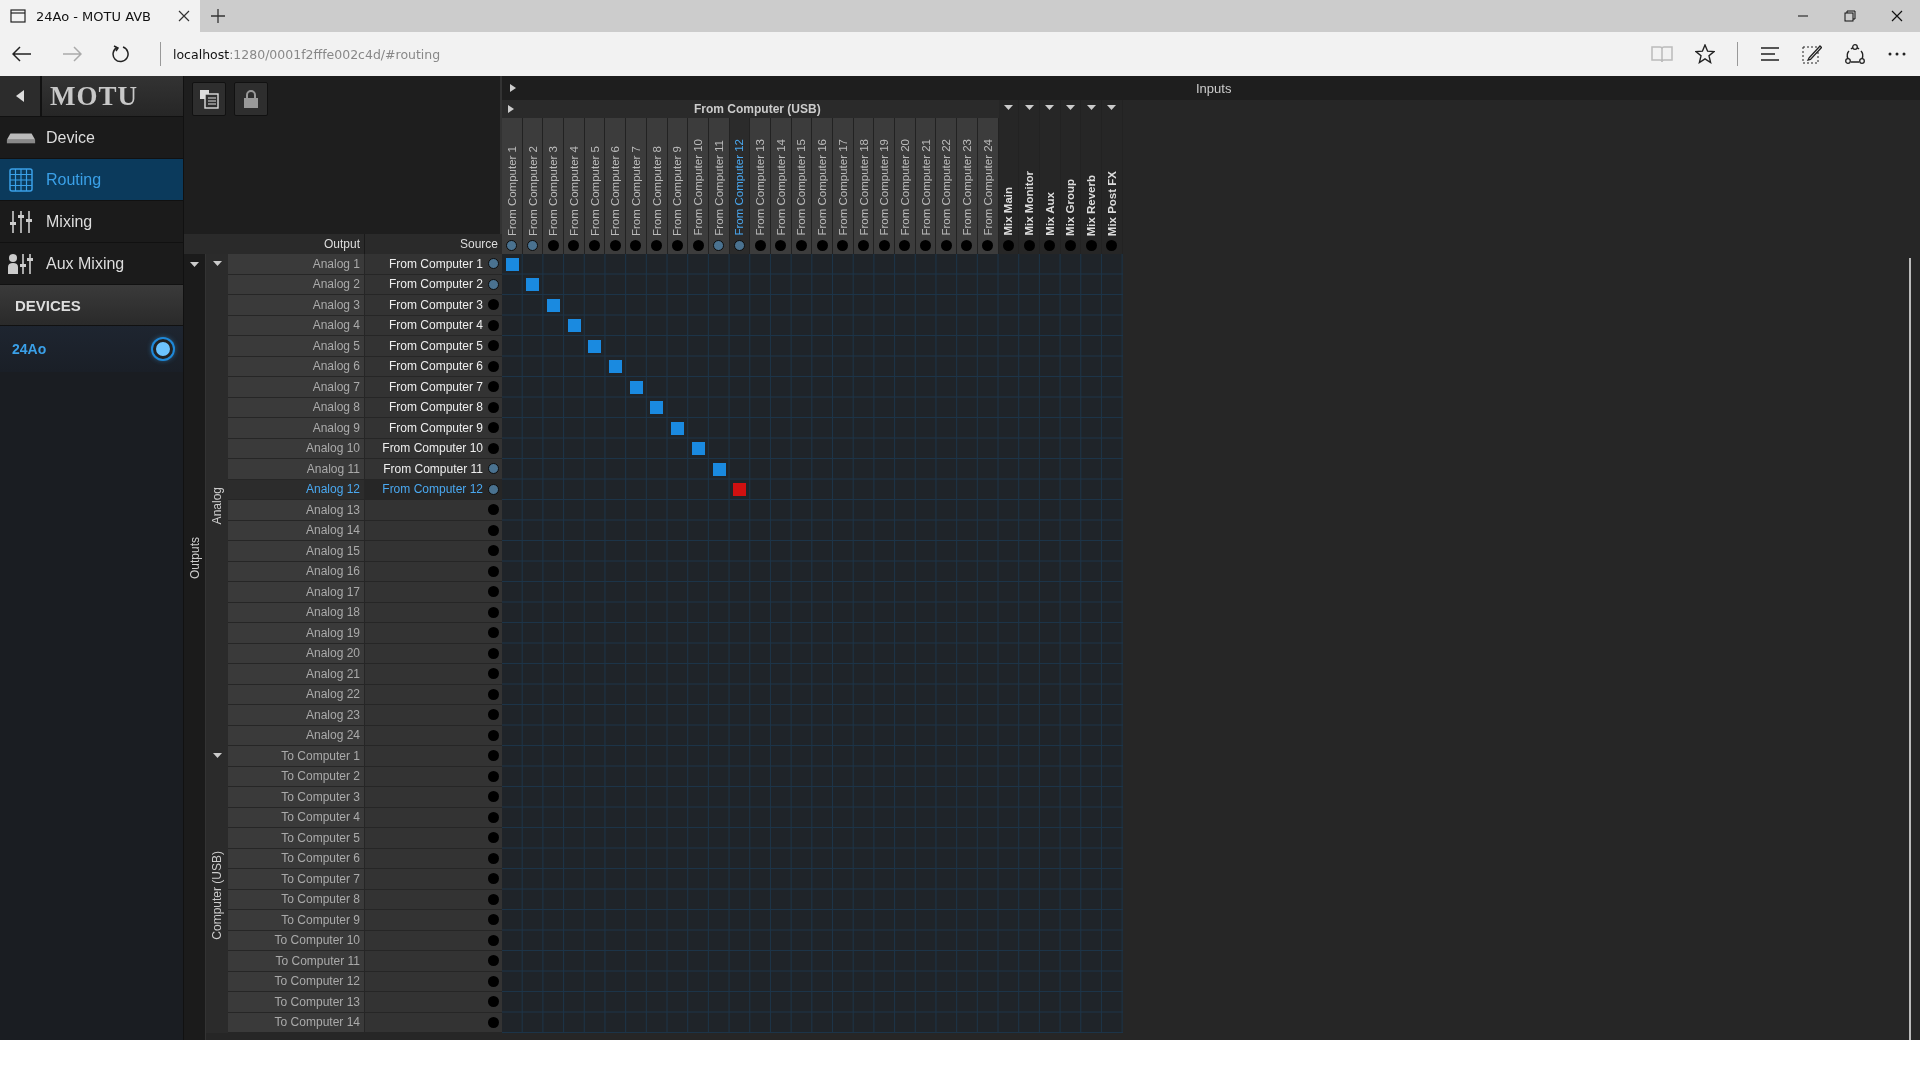 This screenshot has width=1920, height=1080. I want to click on output-cell: To Computer 3, so click(296, 797).